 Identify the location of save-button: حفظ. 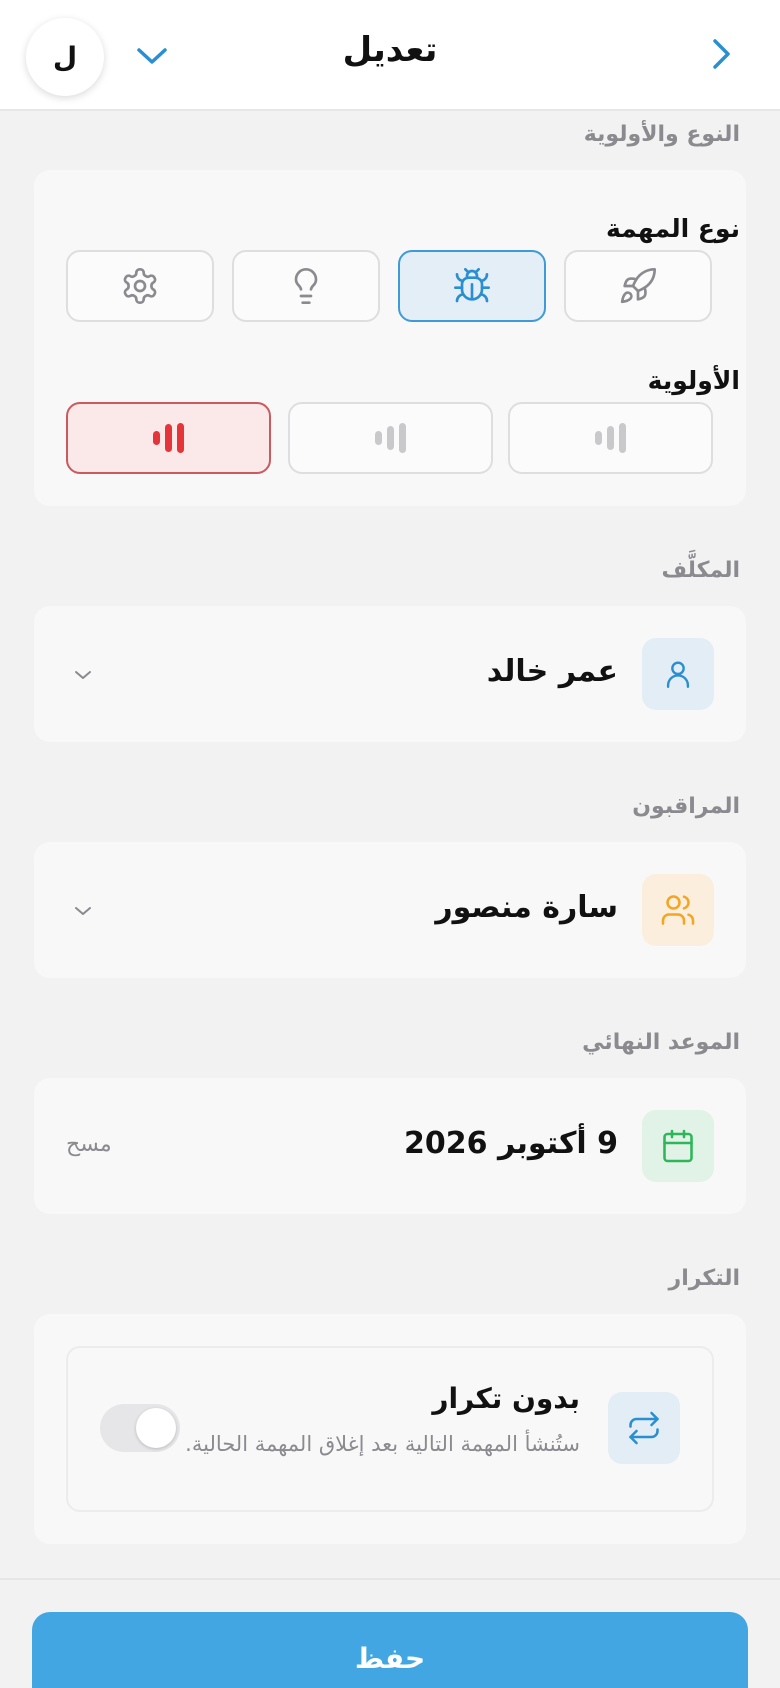
(390, 1650).